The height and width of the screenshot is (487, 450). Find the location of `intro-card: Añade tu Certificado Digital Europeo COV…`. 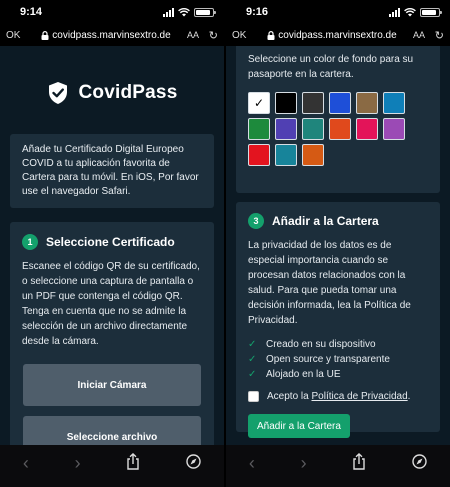

intro-card: Añade tu Certificado Digital Europeo COV… is located at coordinates (112, 171).